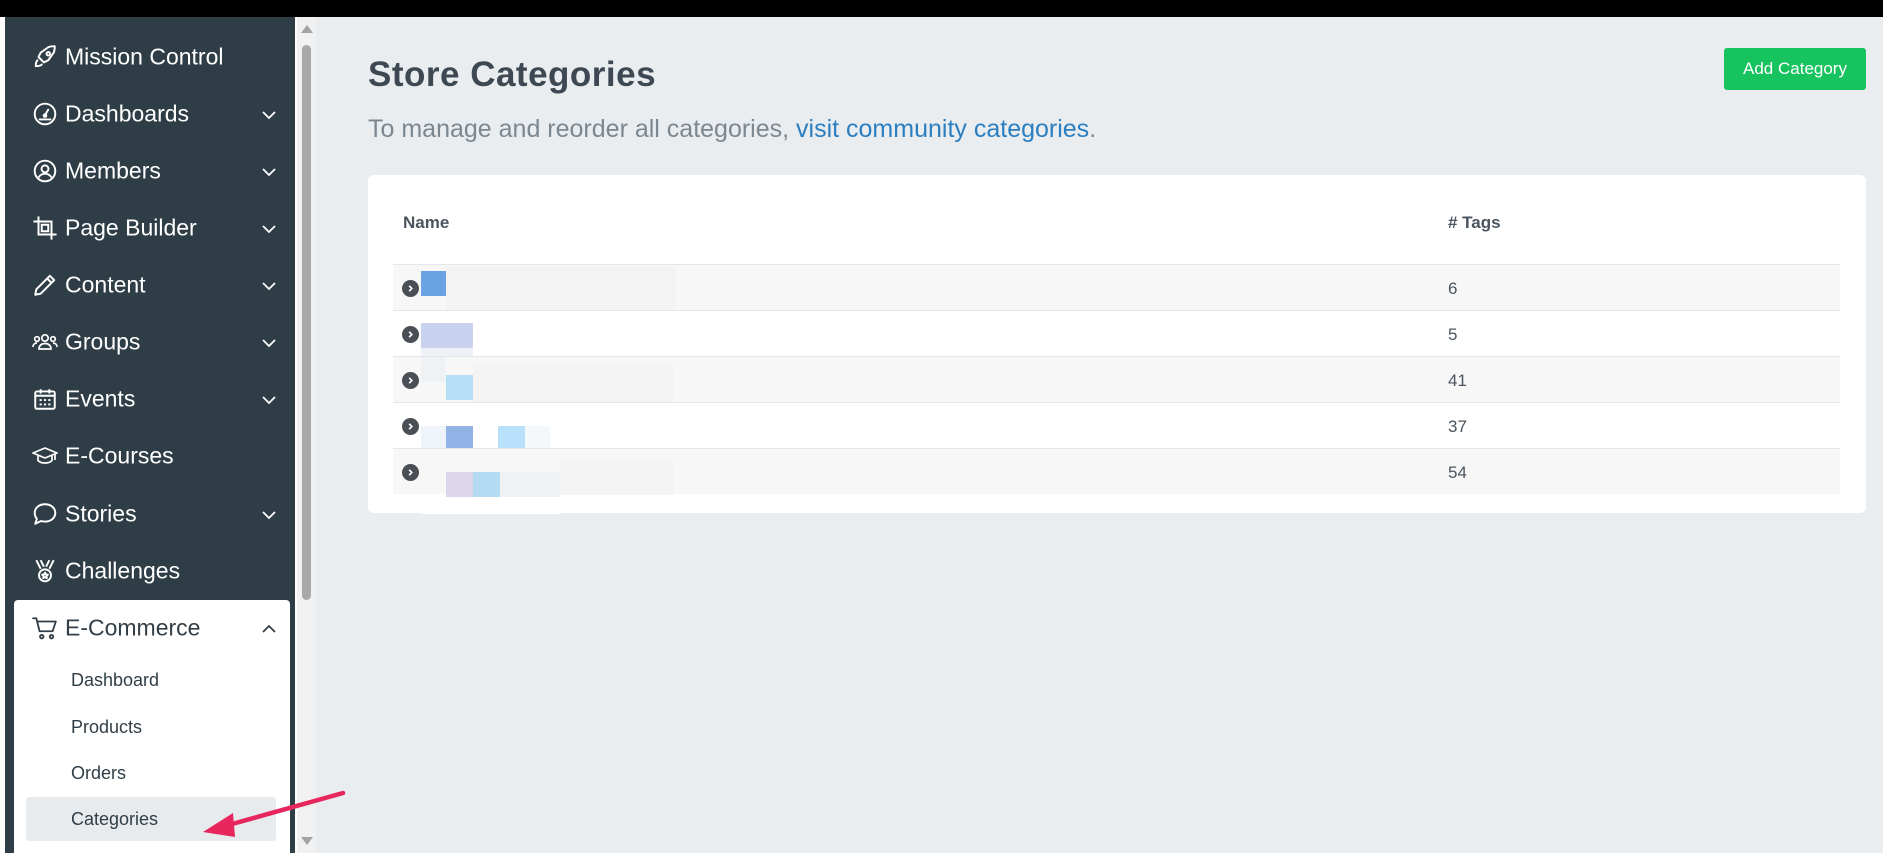  What do you see at coordinates (150, 285) in the screenshot?
I see `sidebar-item-content: Content` at bounding box center [150, 285].